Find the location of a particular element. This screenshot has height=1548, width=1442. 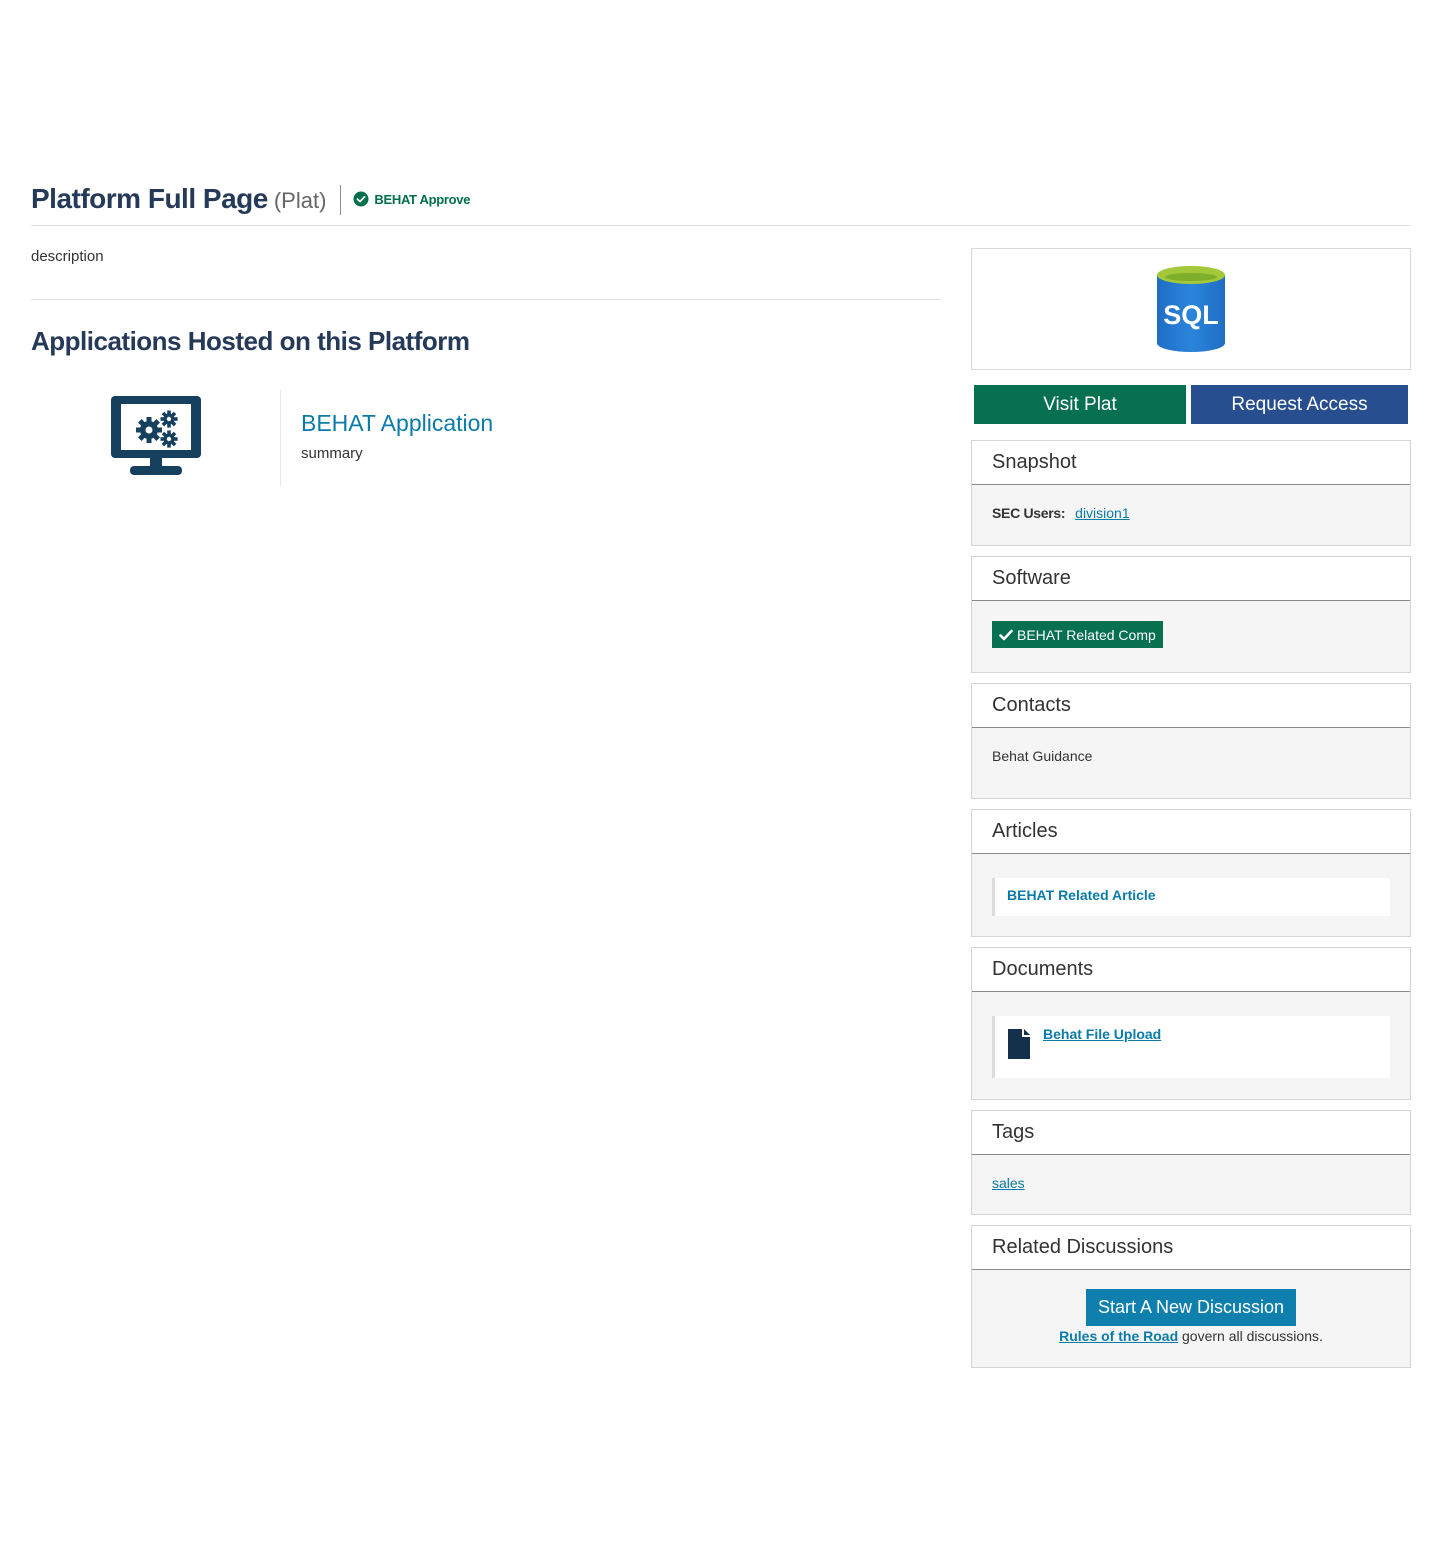

document-link: Behat File Upload is located at coordinates (1102, 1047).